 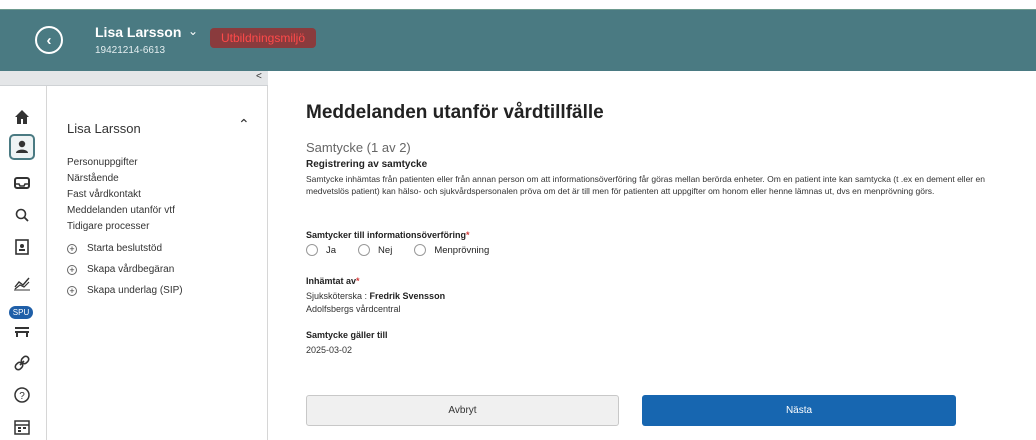 I want to click on environment-badge: Utbildningsmiljö, so click(x=263, y=38).